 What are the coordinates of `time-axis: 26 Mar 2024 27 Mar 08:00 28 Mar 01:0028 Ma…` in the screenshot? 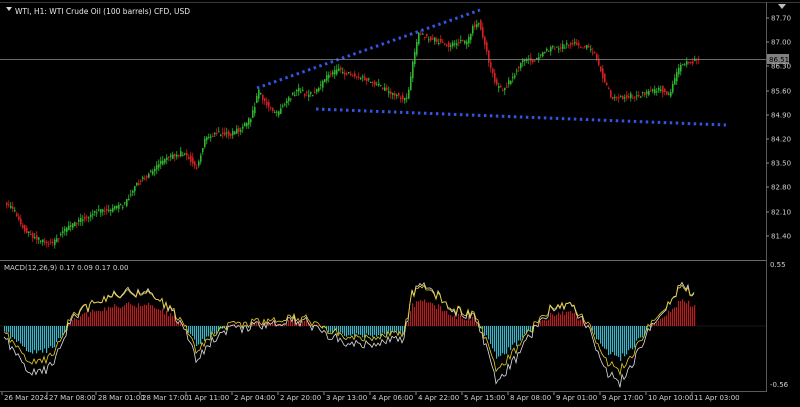 It's located at (370, 397).